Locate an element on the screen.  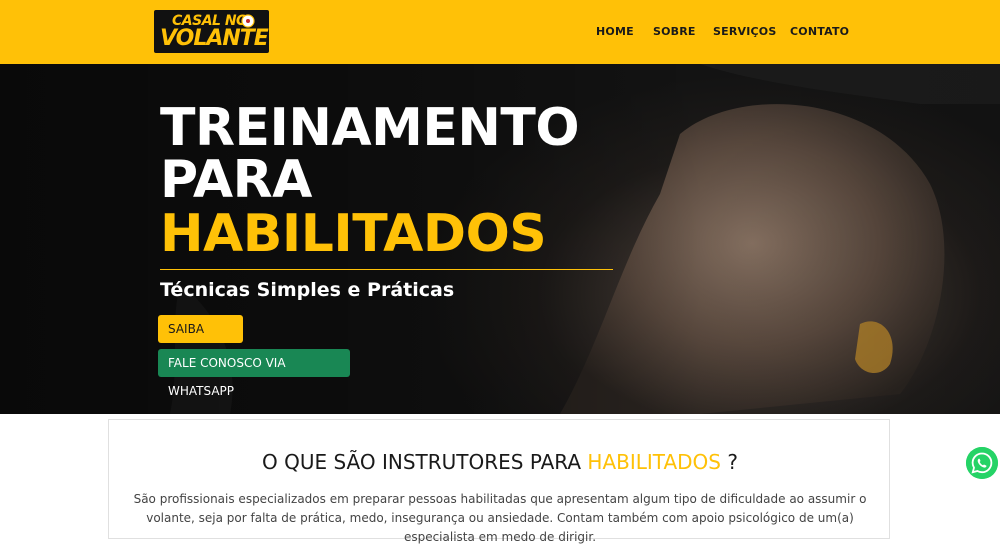
whatsapp-icon is located at coordinates (982, 463).